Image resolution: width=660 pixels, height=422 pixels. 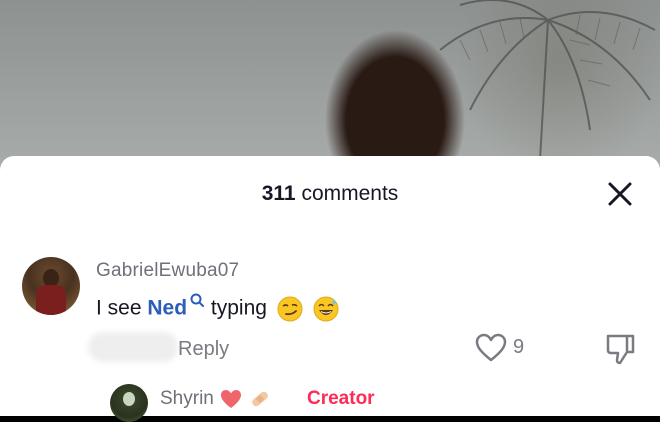 I want to click on search-icon, so click(x=197, y=300).